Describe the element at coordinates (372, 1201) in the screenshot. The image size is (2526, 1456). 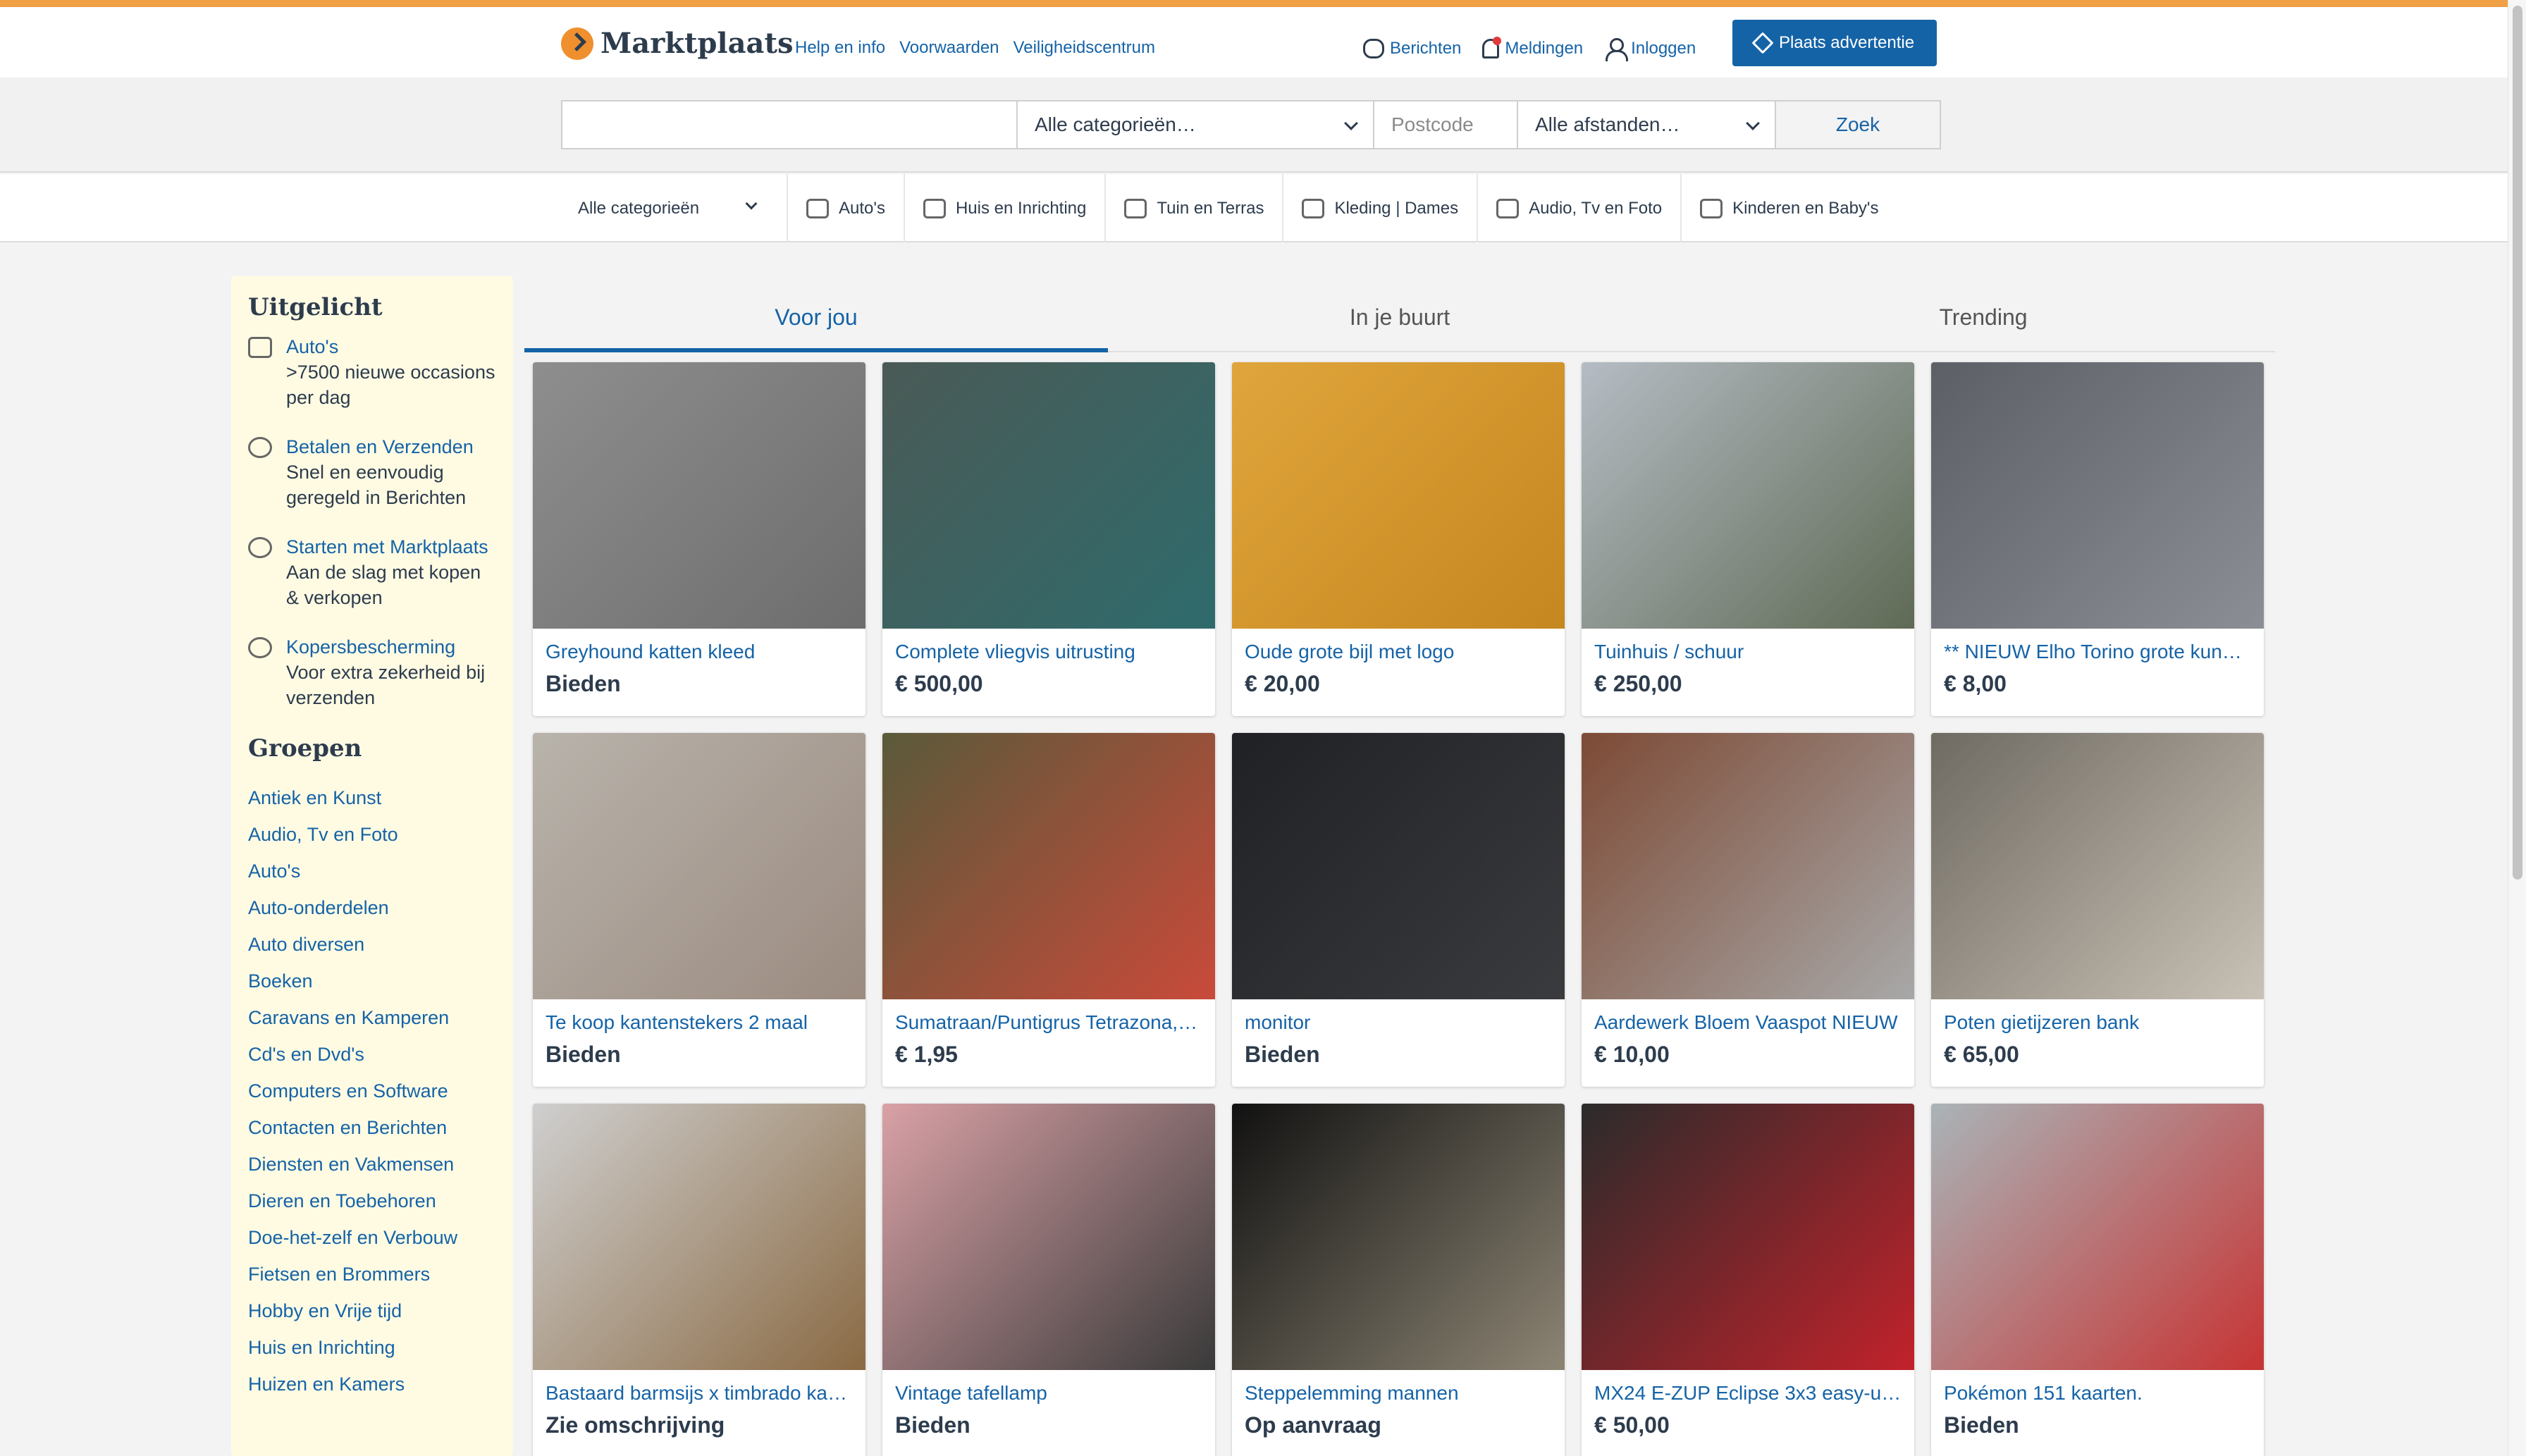
I see `group-link: Dieren en Toebehoren` at that location.